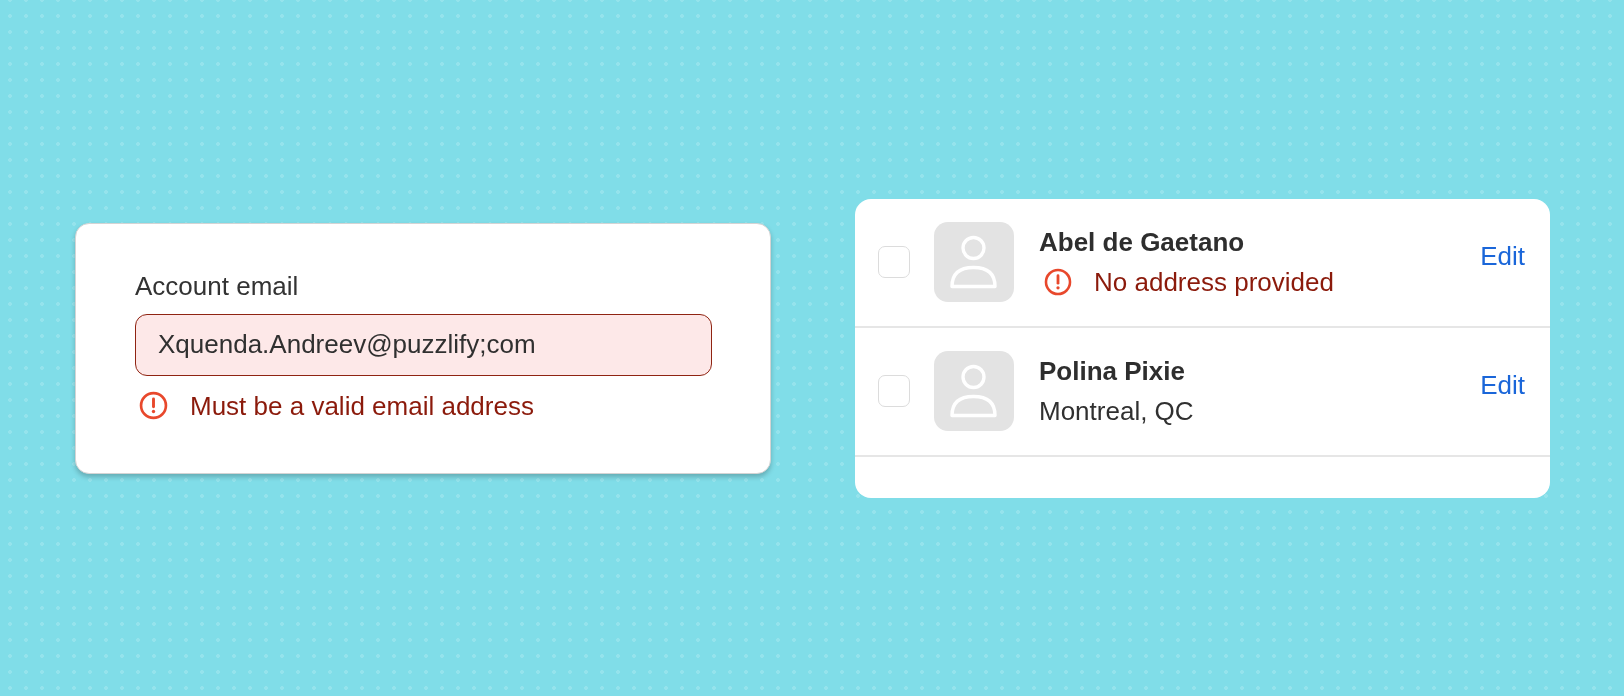  Describe the element at coordinates (1214, 282) in the screenshot. I see `error-message: No address provided` at that location.